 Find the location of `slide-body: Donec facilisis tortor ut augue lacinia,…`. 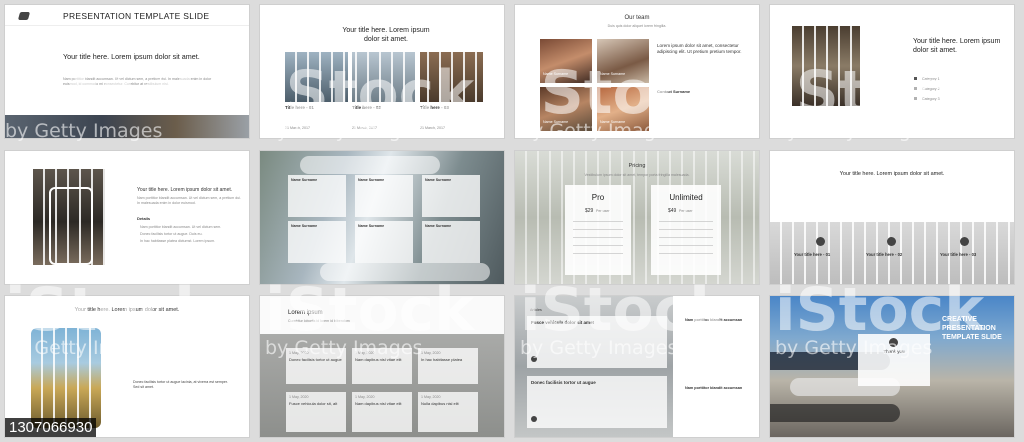

slide-body: Donec facilisis tortor ut augue lacinia,… is located at coordinates (180, 384).